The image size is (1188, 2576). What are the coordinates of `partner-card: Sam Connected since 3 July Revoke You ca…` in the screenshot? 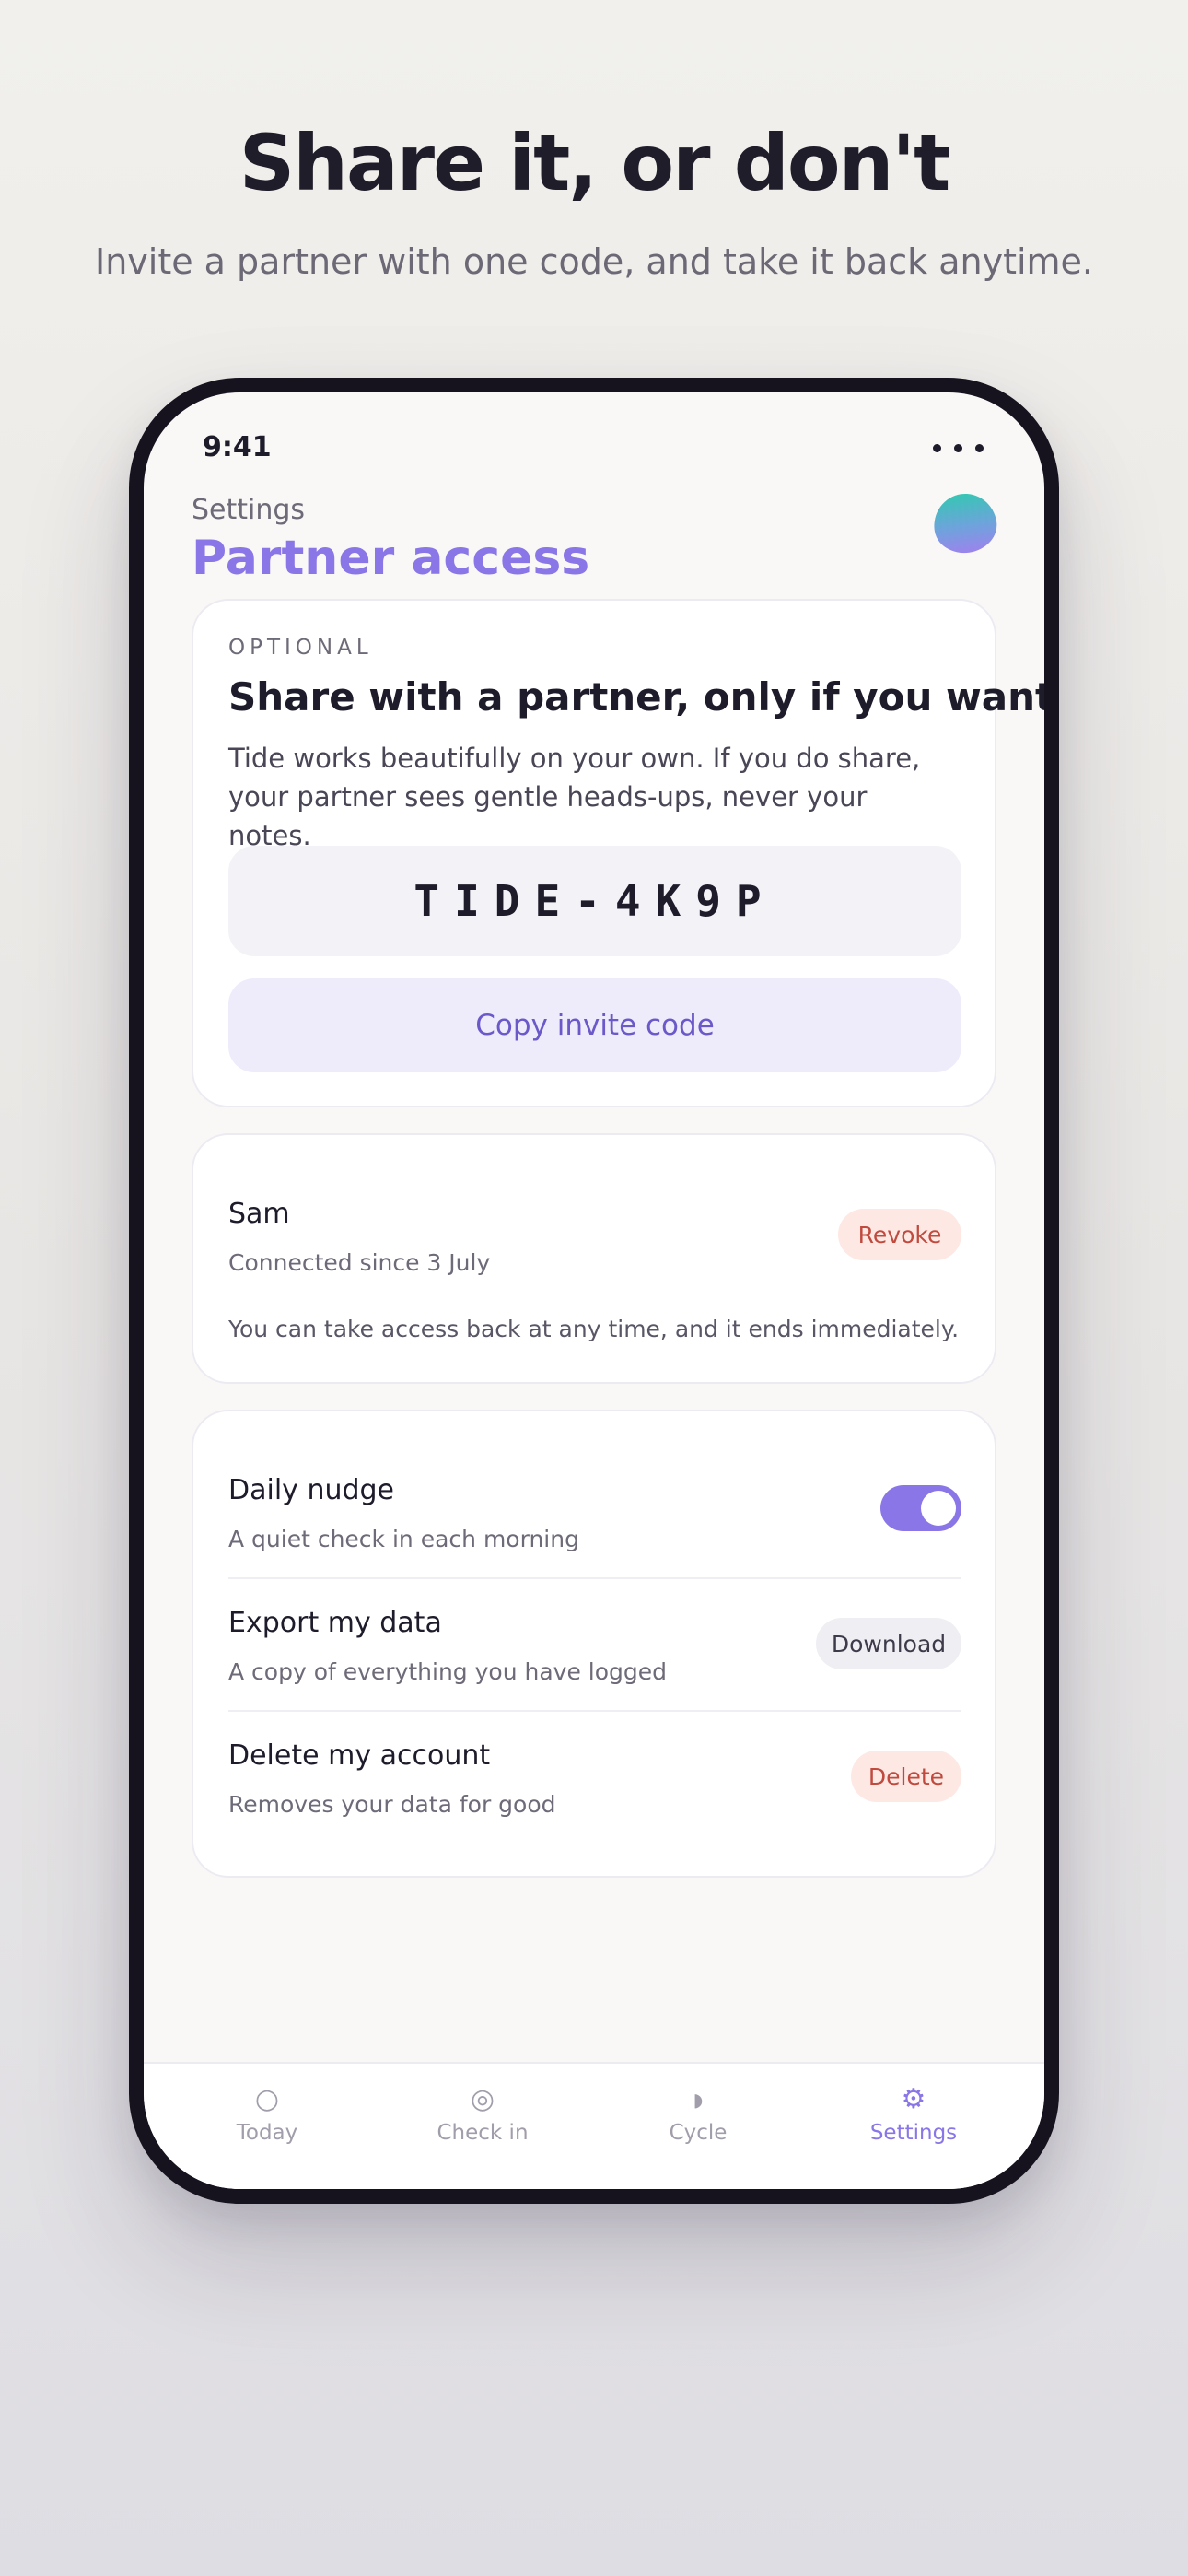 It's located at (594, 1258).